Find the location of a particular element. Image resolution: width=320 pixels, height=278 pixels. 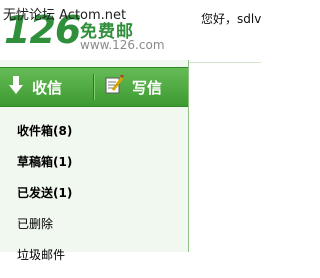

compose-mail-button: 写信 is located at coordinates (144, 87).